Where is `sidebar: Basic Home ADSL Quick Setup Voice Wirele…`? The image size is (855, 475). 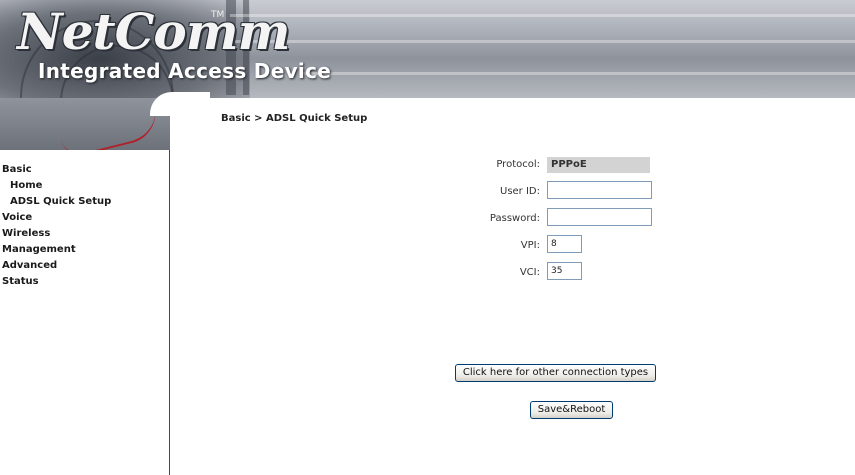
sidebar: Basic Home ADSL Quick Setup Voice Wirele… is located at coordinates (85, 312).